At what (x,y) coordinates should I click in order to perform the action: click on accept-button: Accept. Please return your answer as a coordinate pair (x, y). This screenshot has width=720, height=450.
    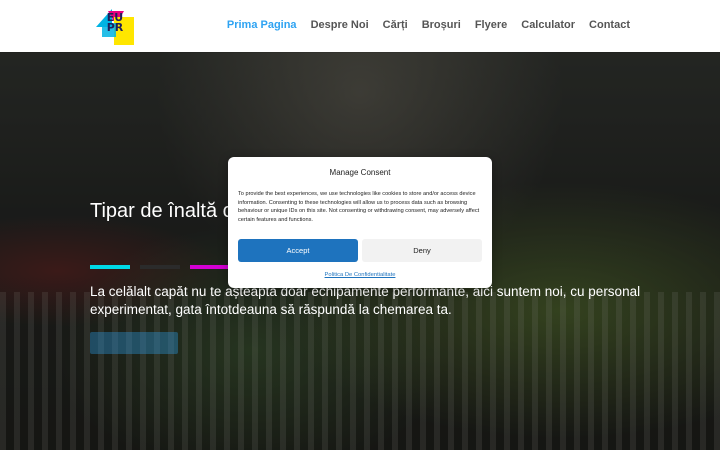
    Looking at the image, I should click on (298, 250).